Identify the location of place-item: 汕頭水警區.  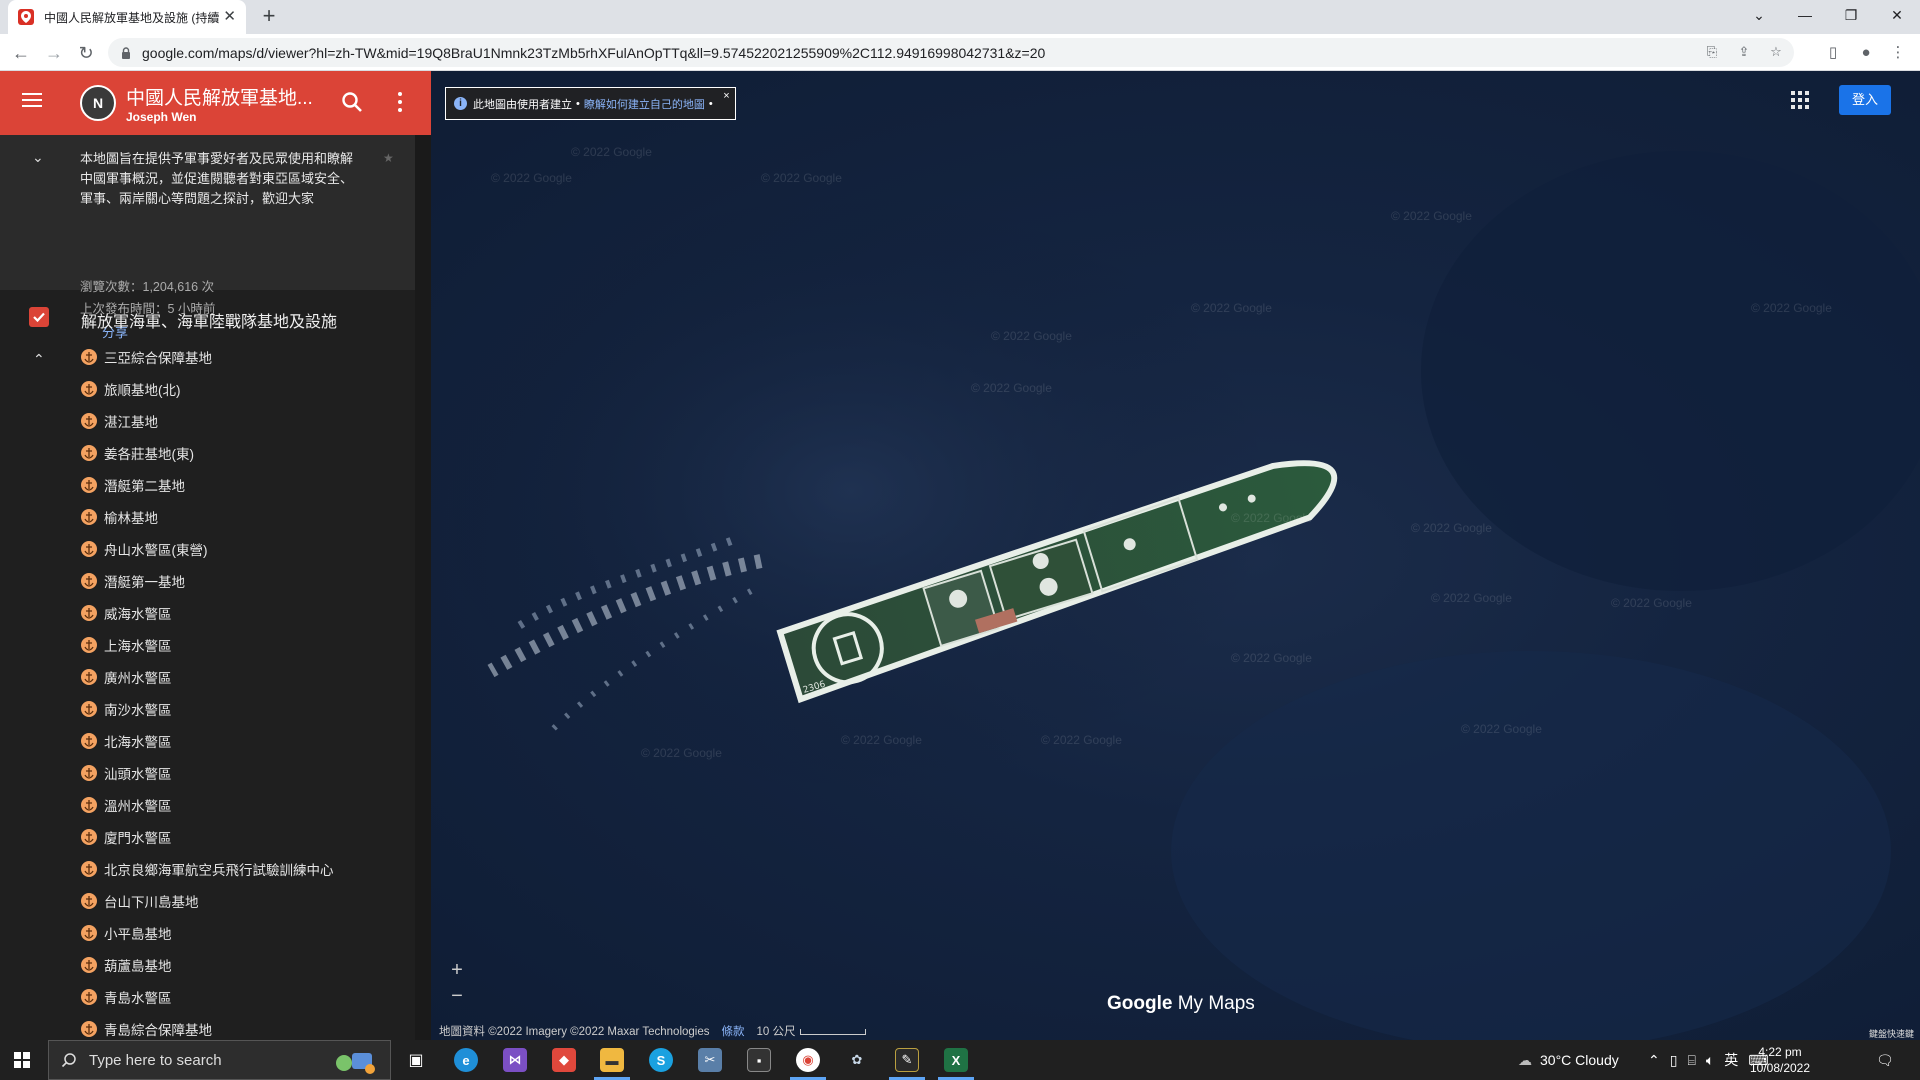
(126, 773).